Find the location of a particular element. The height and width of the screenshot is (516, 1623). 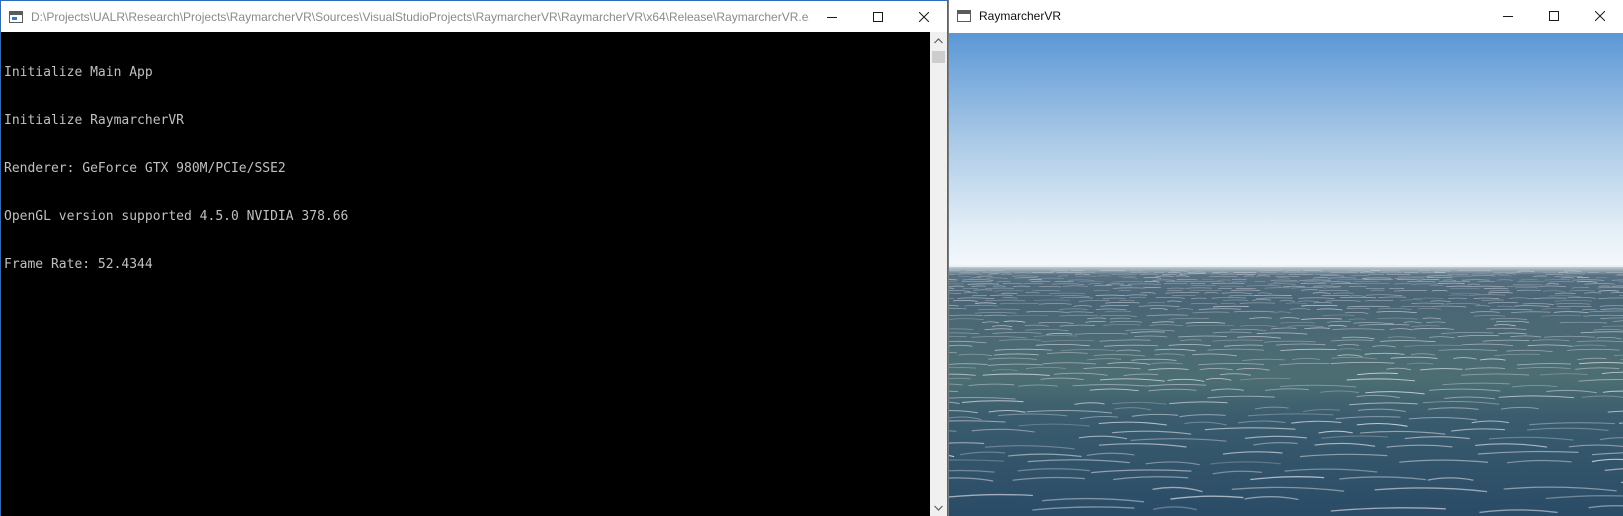

render-titlebar: RaymarcherVR is located at coordinates (1286, 15).